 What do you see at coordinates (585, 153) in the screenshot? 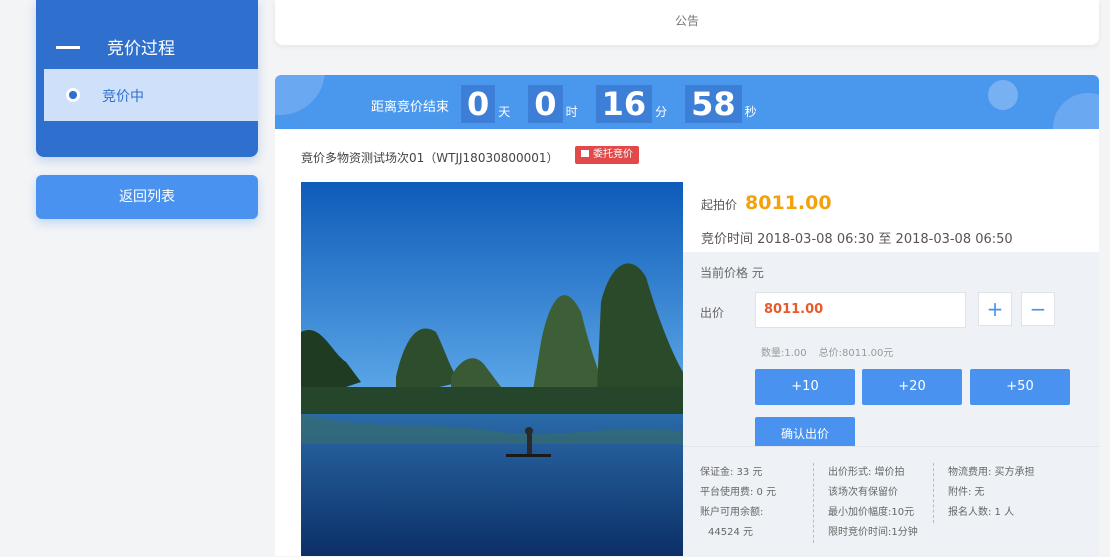
I see `flag-icon` at bounding box center [585, 153].